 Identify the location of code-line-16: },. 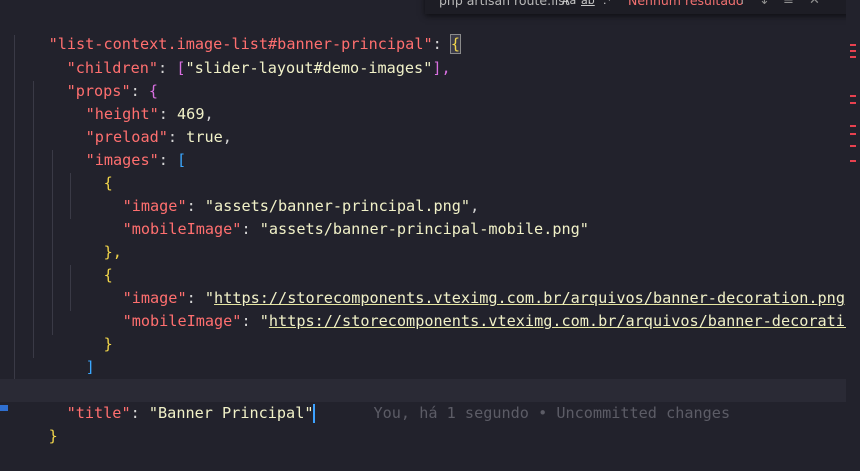
(57, 377).